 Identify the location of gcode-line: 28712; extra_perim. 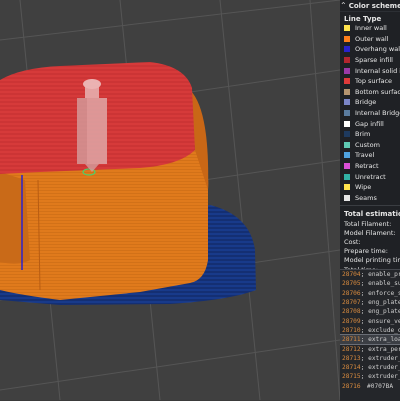
(370, 348).